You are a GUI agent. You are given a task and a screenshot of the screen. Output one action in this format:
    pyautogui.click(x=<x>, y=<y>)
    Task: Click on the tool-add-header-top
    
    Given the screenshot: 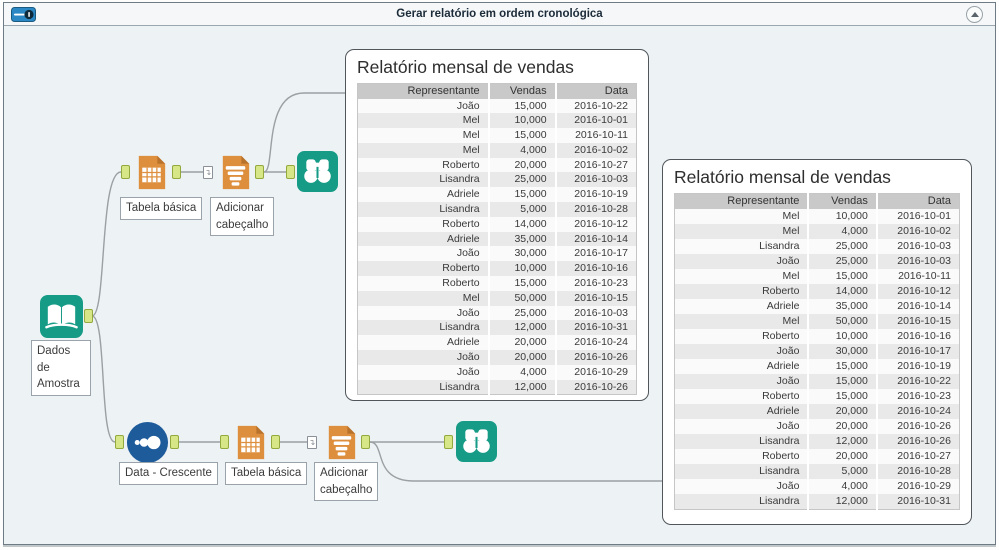 What is the action you would take?
    pyautogui.click(x=235, y=172)
    